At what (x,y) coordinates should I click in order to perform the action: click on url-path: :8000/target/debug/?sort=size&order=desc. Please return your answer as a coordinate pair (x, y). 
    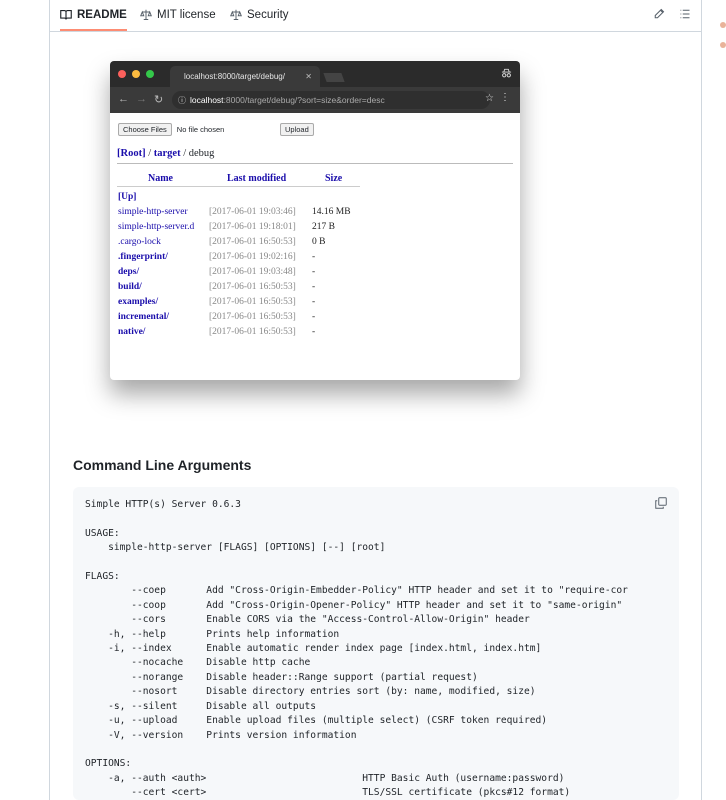
    Looking at the image, I should click on (304, 100).